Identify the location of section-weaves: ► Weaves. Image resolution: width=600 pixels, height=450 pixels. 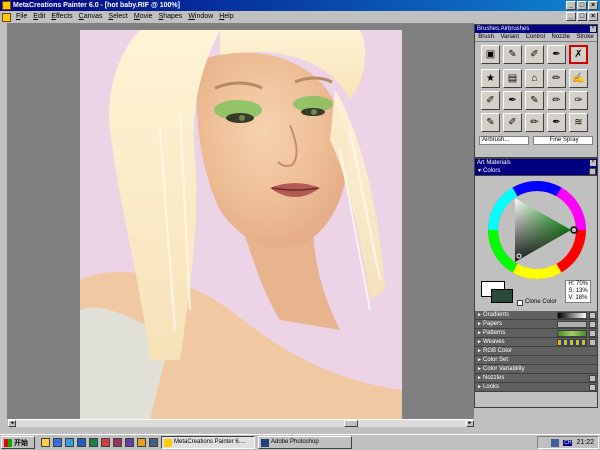
(536, 342).